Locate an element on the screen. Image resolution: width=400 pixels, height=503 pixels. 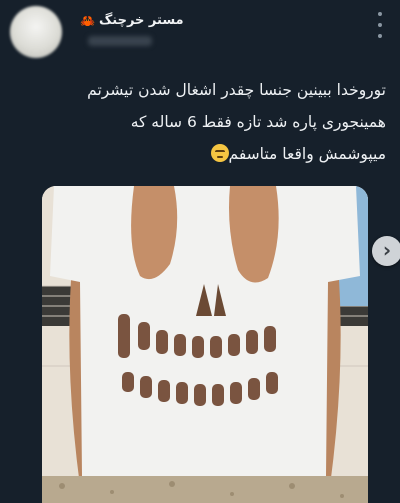
author-handle-blurred is located at coordinates (120, 41).